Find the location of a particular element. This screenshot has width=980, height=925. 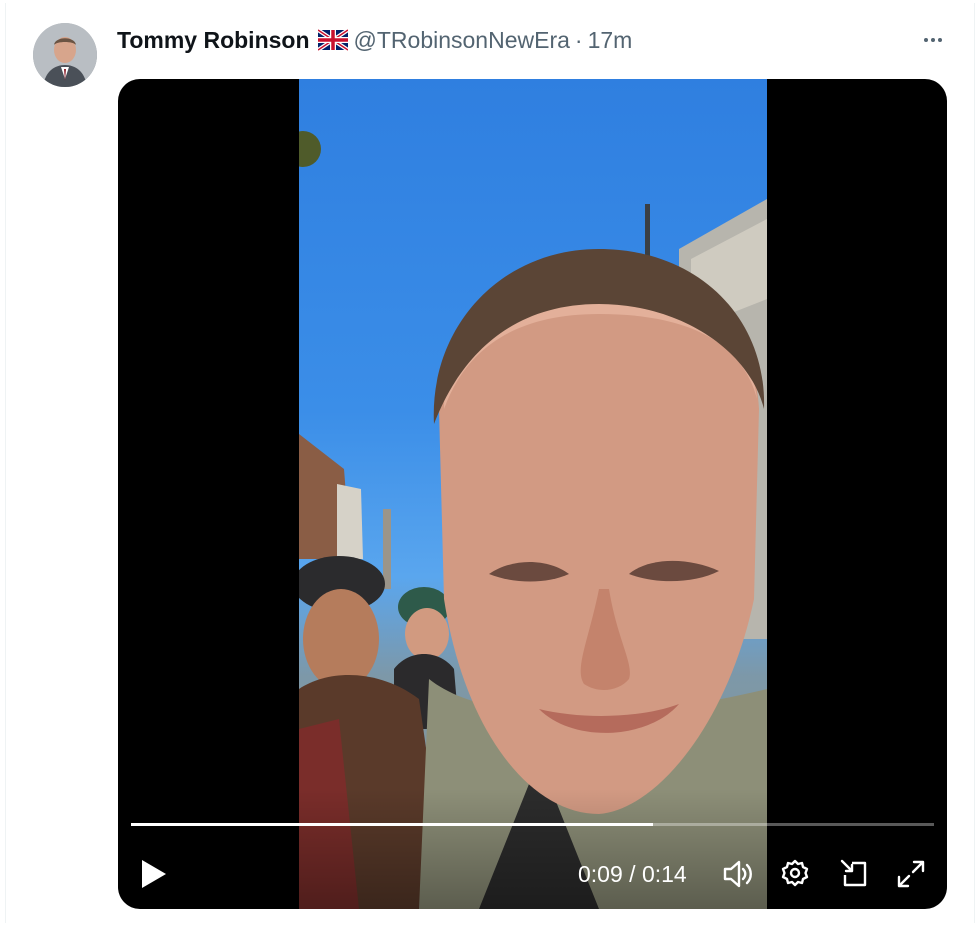

volume-button is located at coordinates (737, 874).